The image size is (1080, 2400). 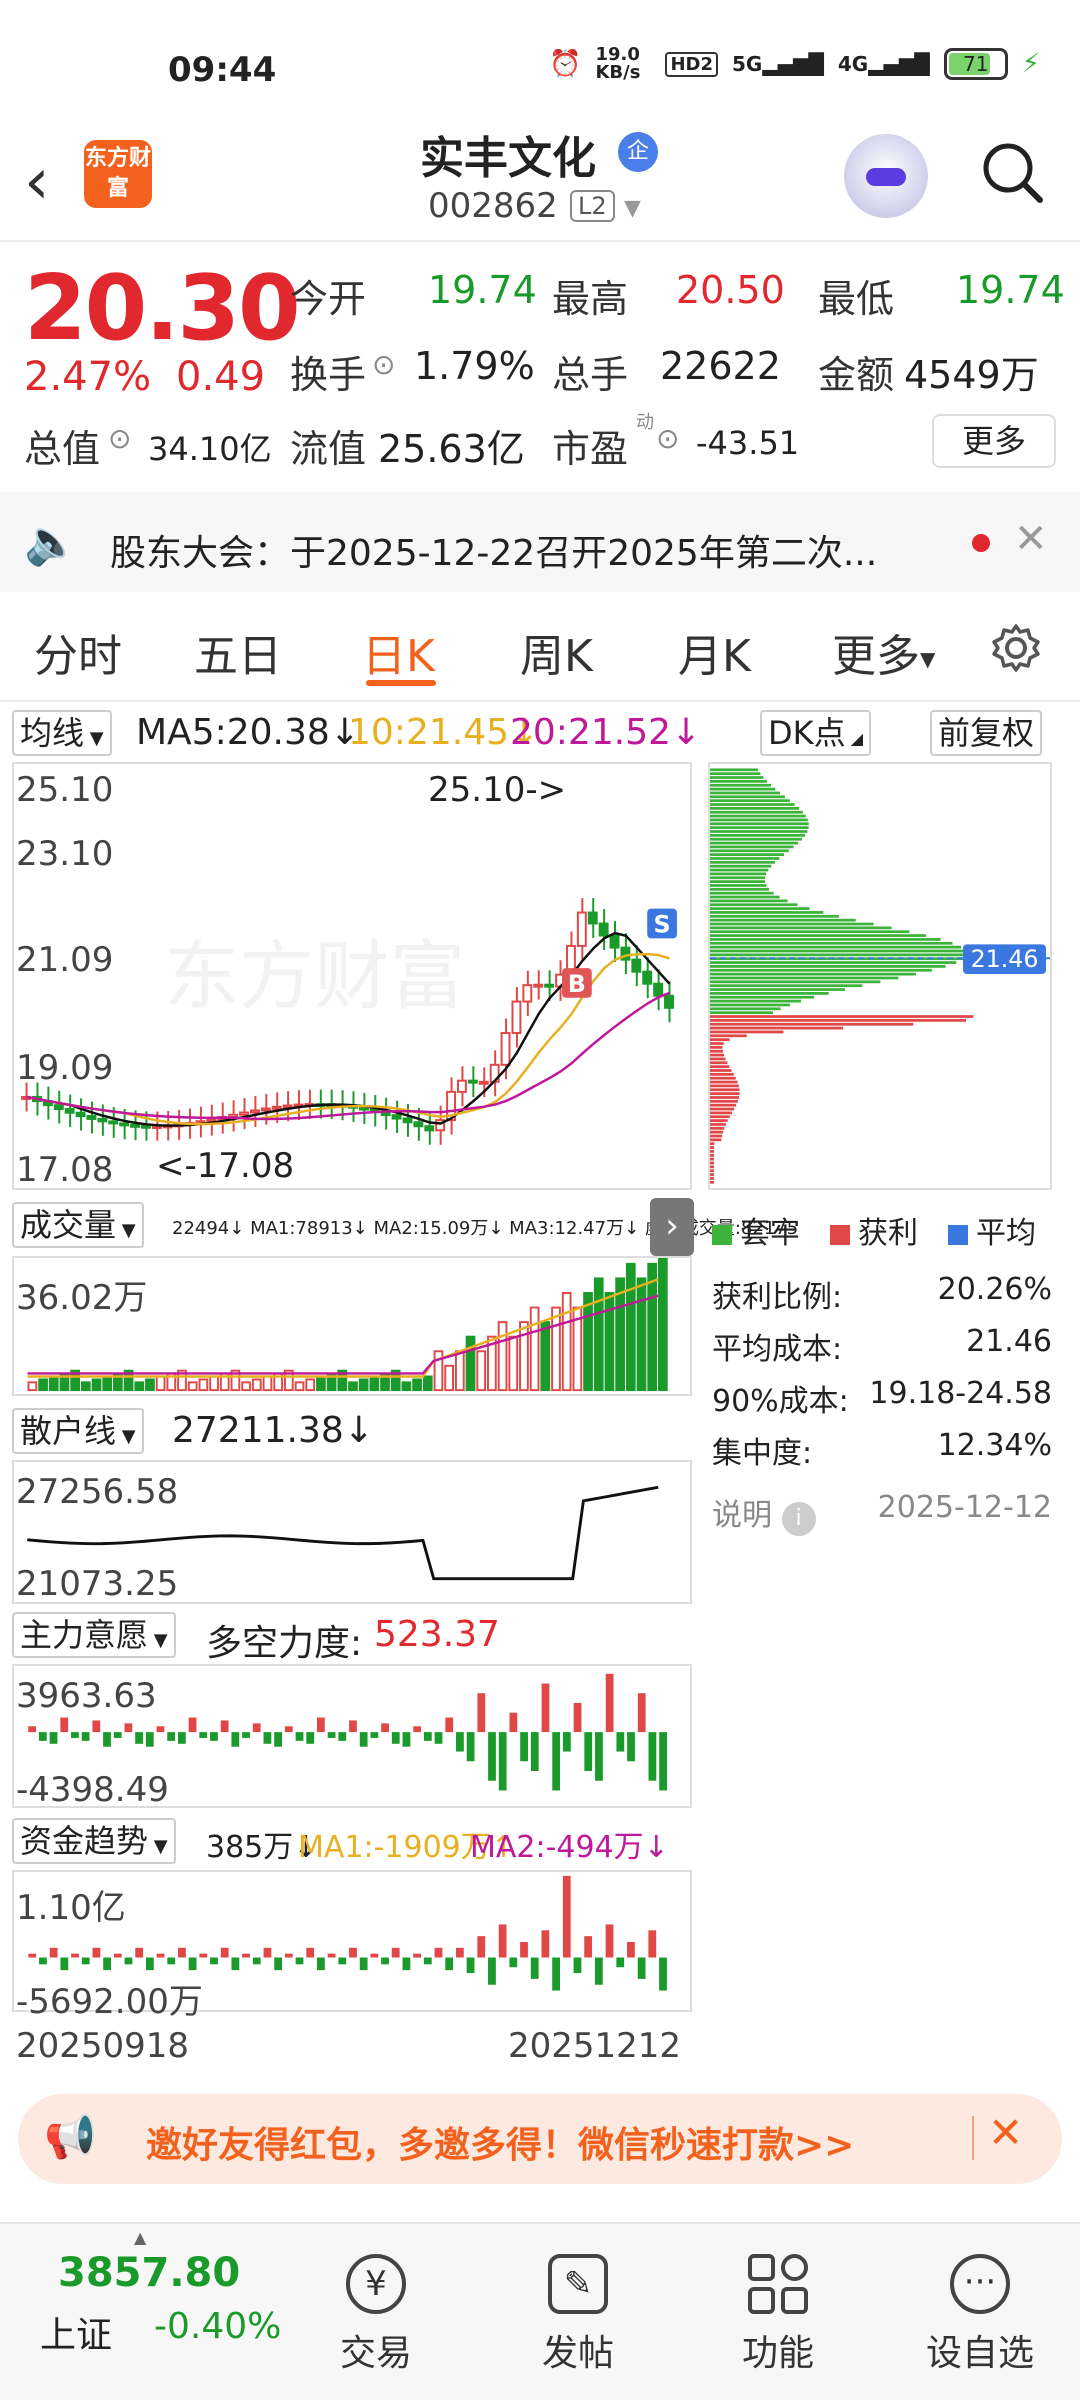 I want to click on app-logo: 东方财富, so click(x=118, y=174).